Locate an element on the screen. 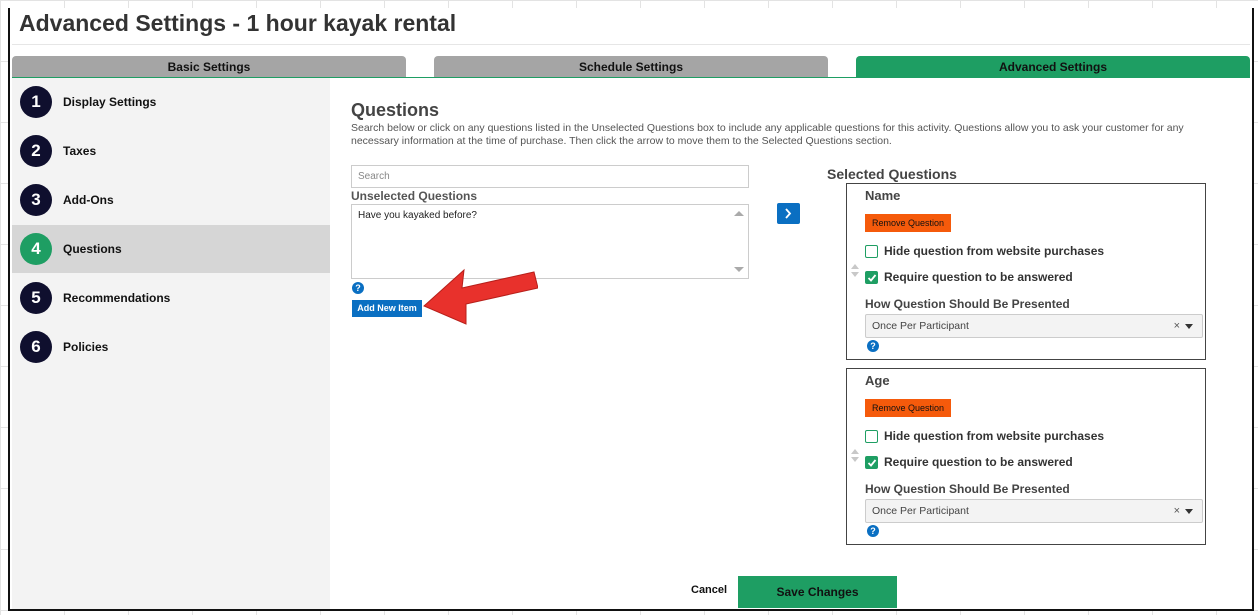 This screenshot has width=1258, height=615. unselected-questions-label: Unselected Questions is located at coordinates (414, 196).